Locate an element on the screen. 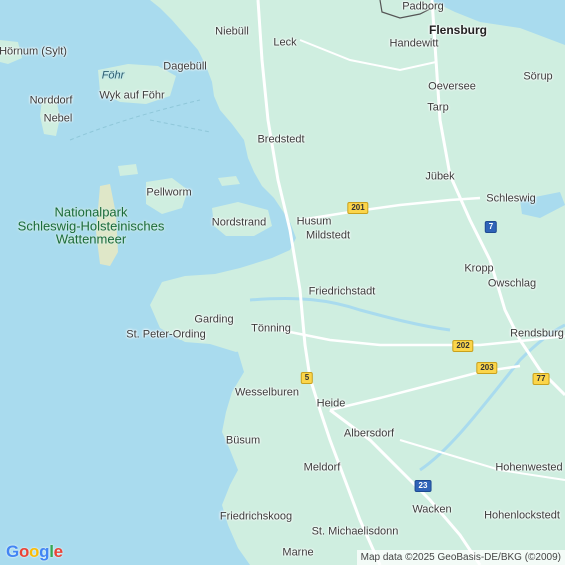 The height and width of the screenshot is (565, 565). place-label-hohenwestedt: Hohenwested is located at coordinates (528, 468).